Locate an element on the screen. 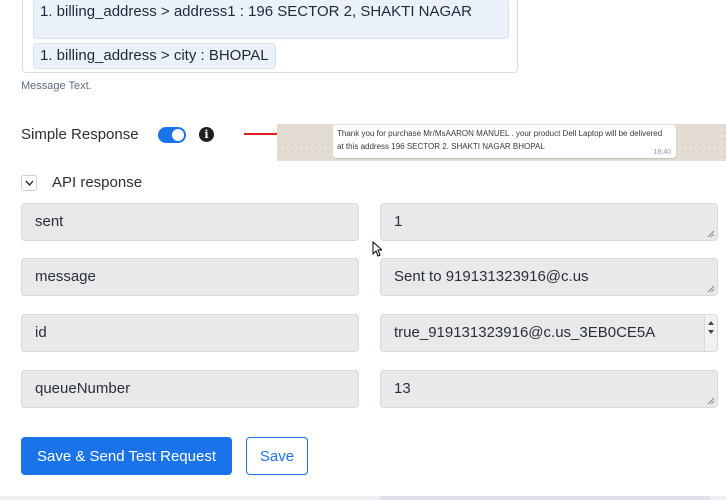  message-text-label: Message Text. is located at coordinates (56, 86).